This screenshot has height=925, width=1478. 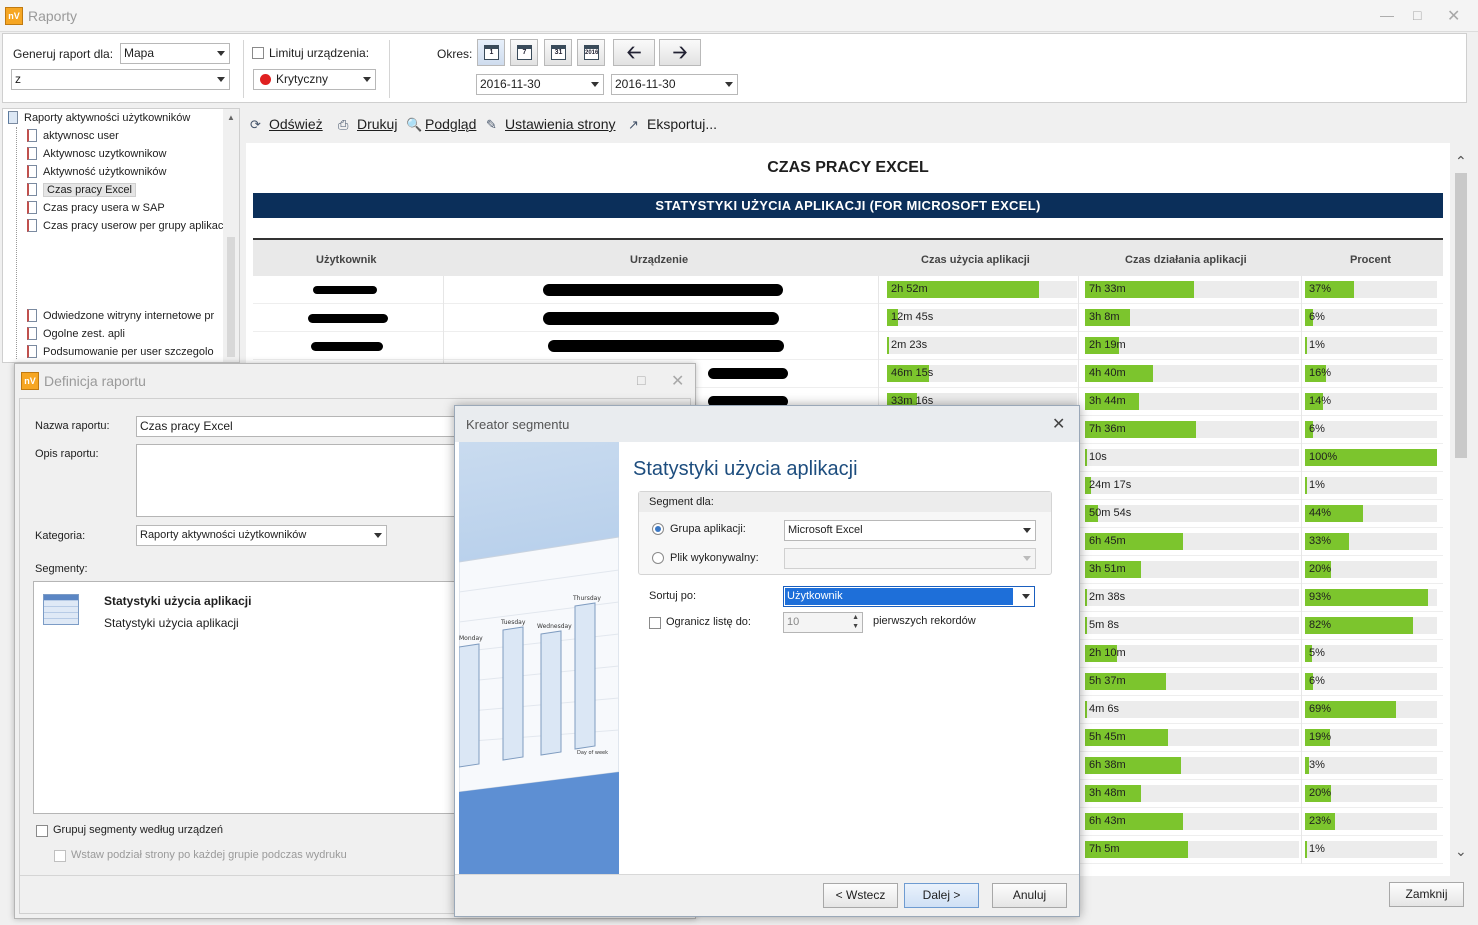 I want to click on runtime-bar: 2h 10m, so click(x=1192, y=653).